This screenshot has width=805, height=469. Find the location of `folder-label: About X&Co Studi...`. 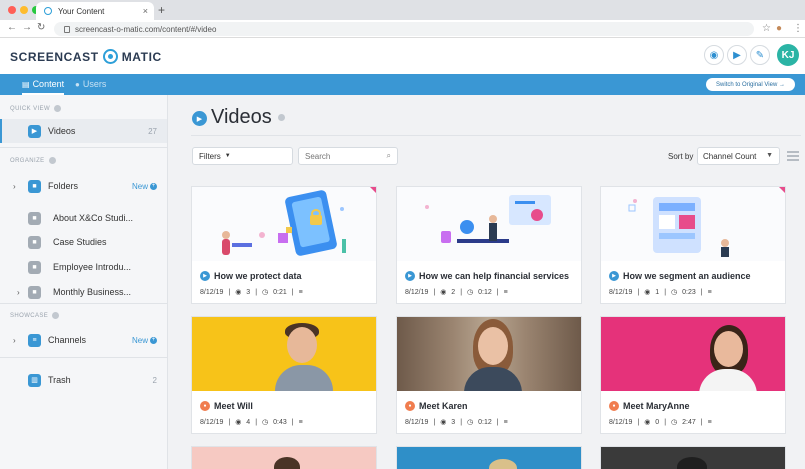

folder-label: About X&Co Studi... is located at coordinates (93, 218).